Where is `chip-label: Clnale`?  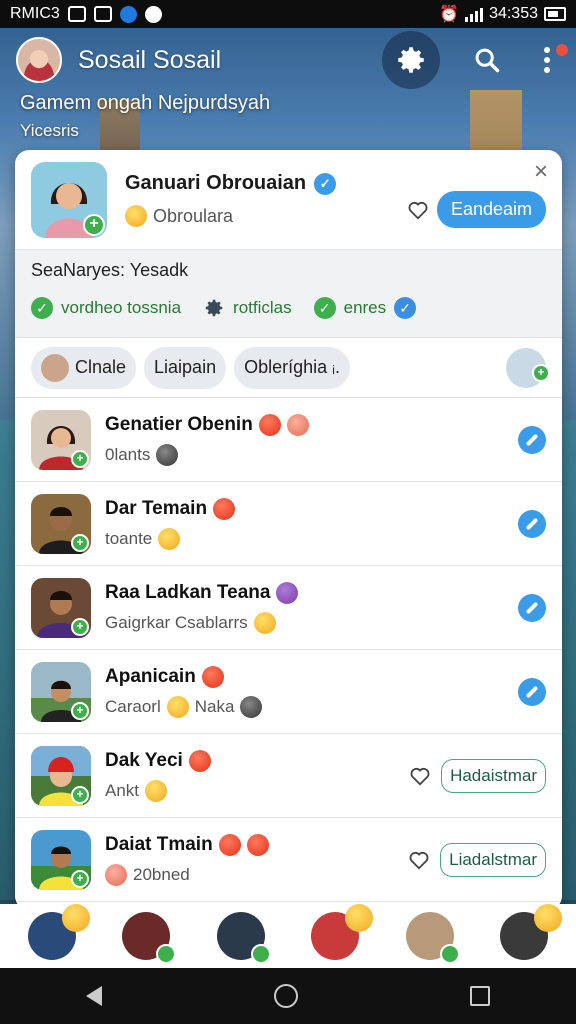 chip-label: Clnale is located at coordinates (101, 367).